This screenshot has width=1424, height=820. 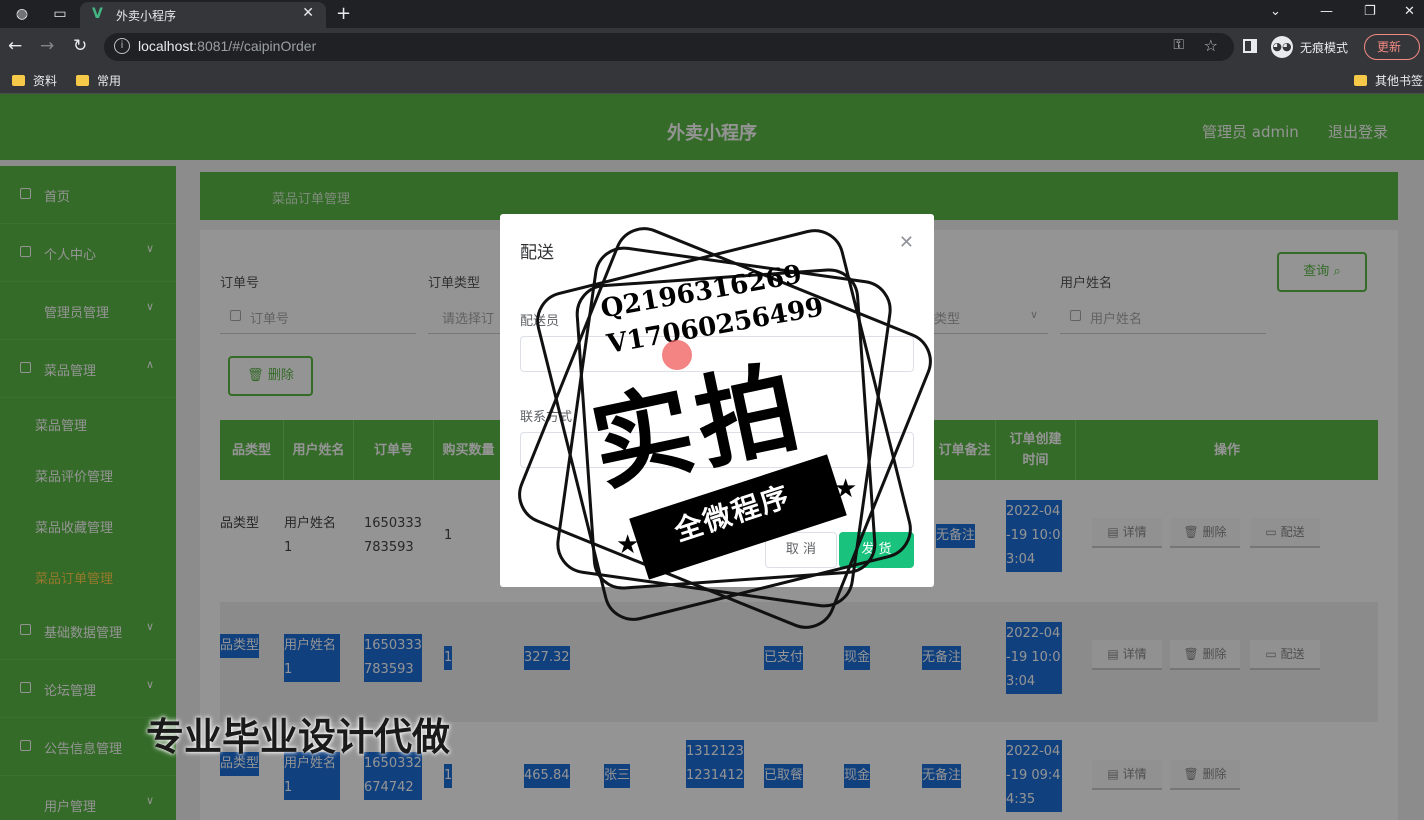 I want to click on forward-icon: →, so click(x=47, y=46).